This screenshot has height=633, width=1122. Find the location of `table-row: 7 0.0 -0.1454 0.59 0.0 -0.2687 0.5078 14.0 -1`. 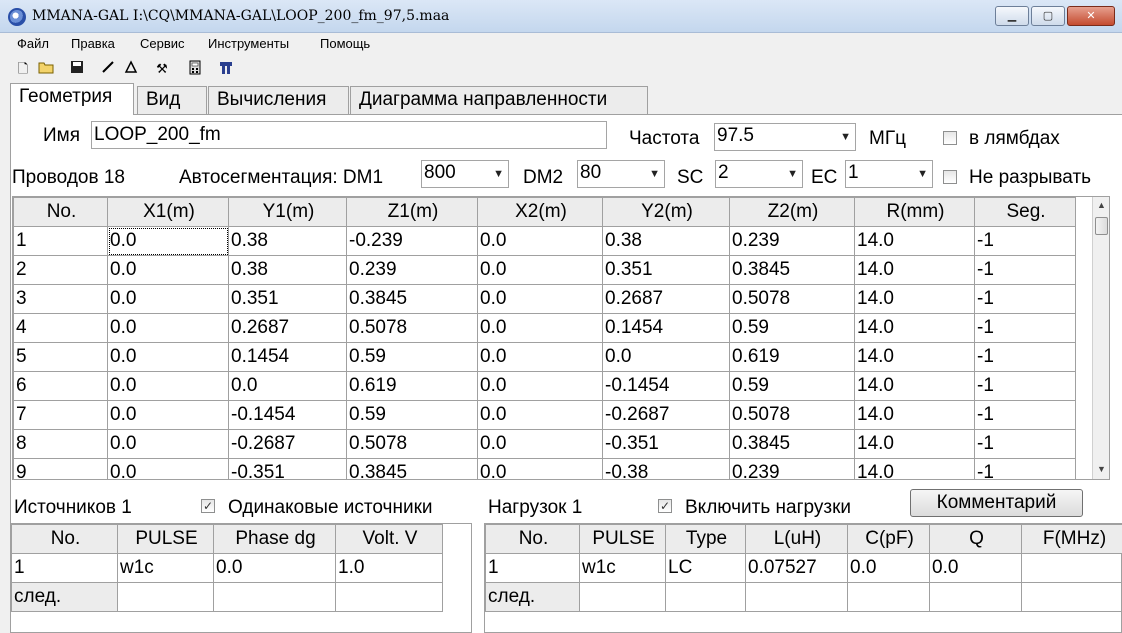

table-row: 7 0.0 -0.1454 0.59 0.0 -0.2687 0.5078 14.0 -1 is located at coordinates (544, 415).